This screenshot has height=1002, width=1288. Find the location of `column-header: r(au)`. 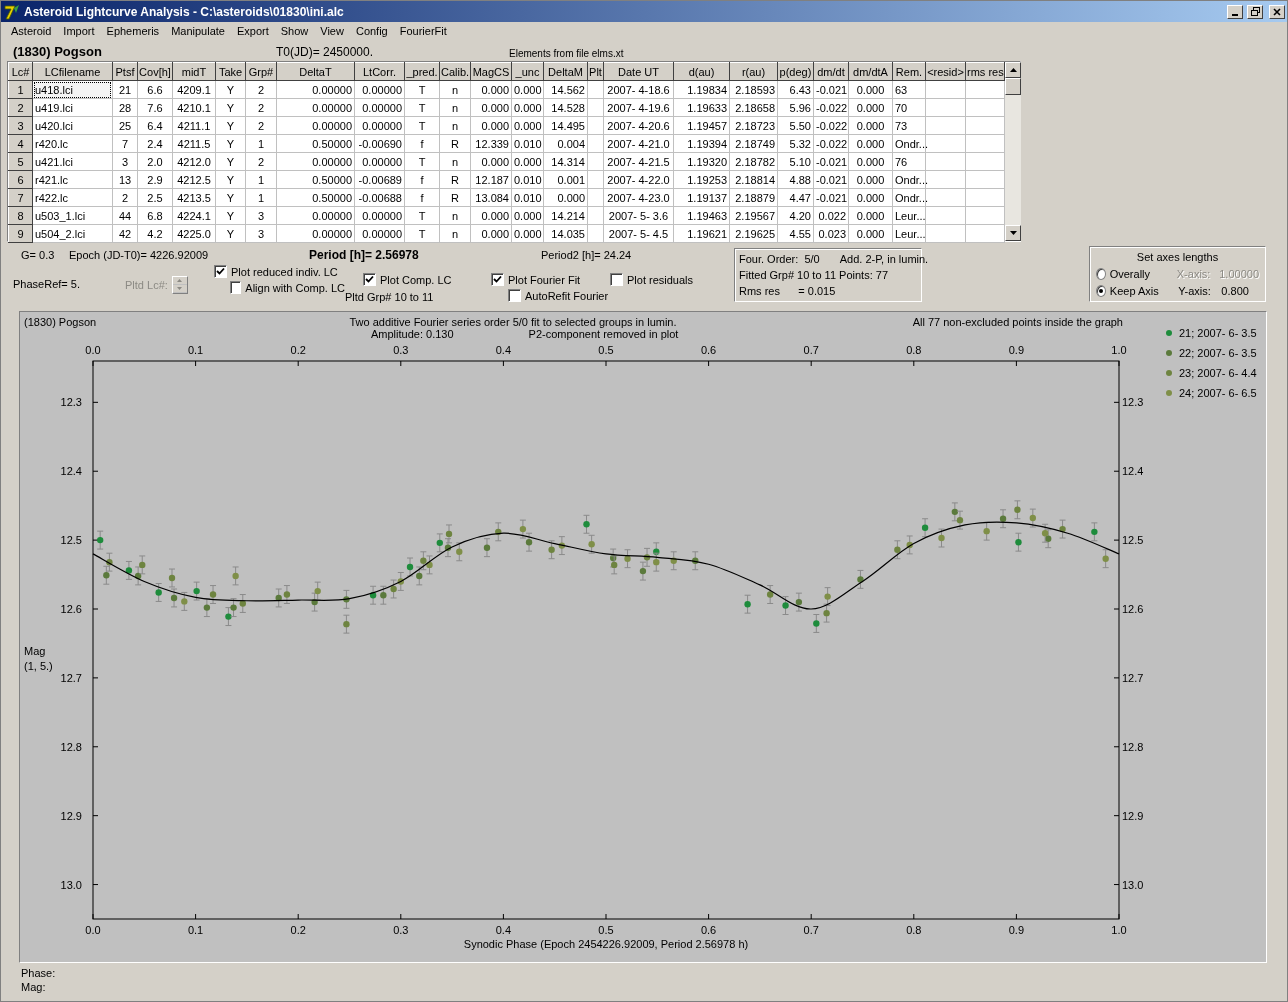

column-header: r(au) is located at coordinates (753, 71).